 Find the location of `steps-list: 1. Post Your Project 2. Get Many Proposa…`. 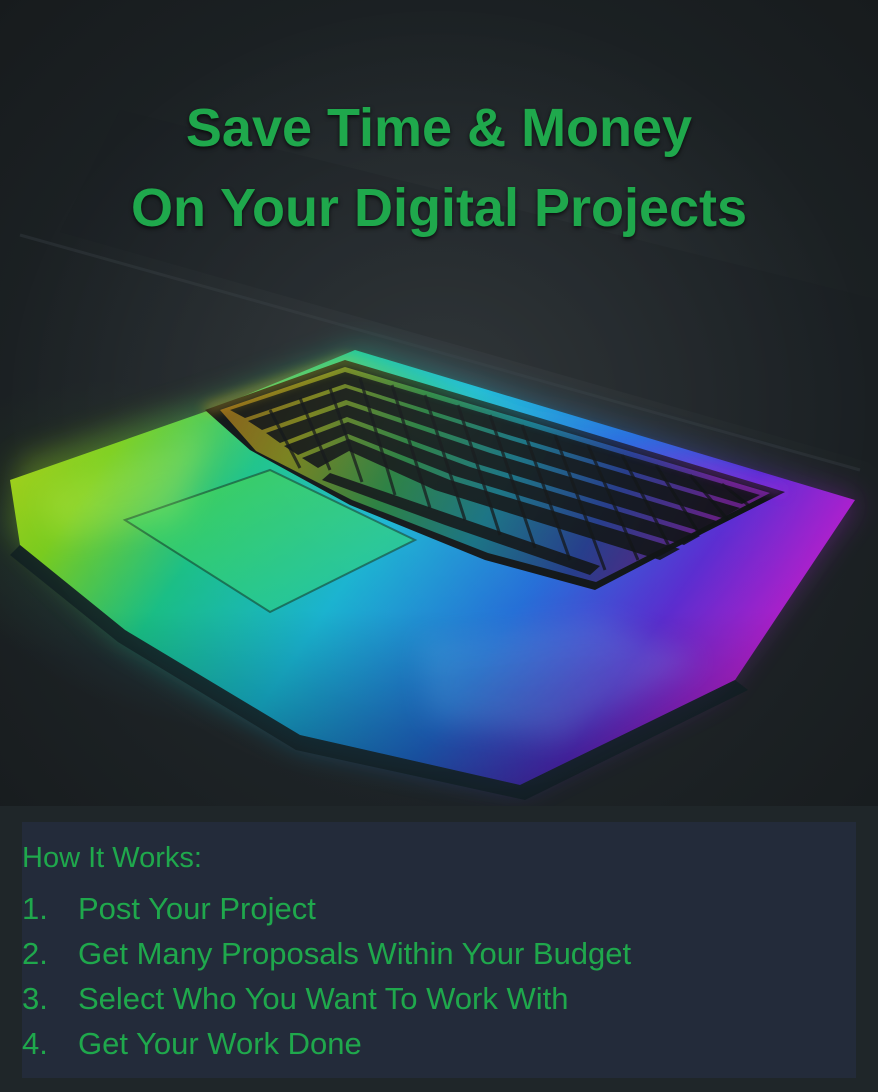

steps-list: 1. Post Your Project 2. Get Many Proposa… is located at coordinates (326, 976).